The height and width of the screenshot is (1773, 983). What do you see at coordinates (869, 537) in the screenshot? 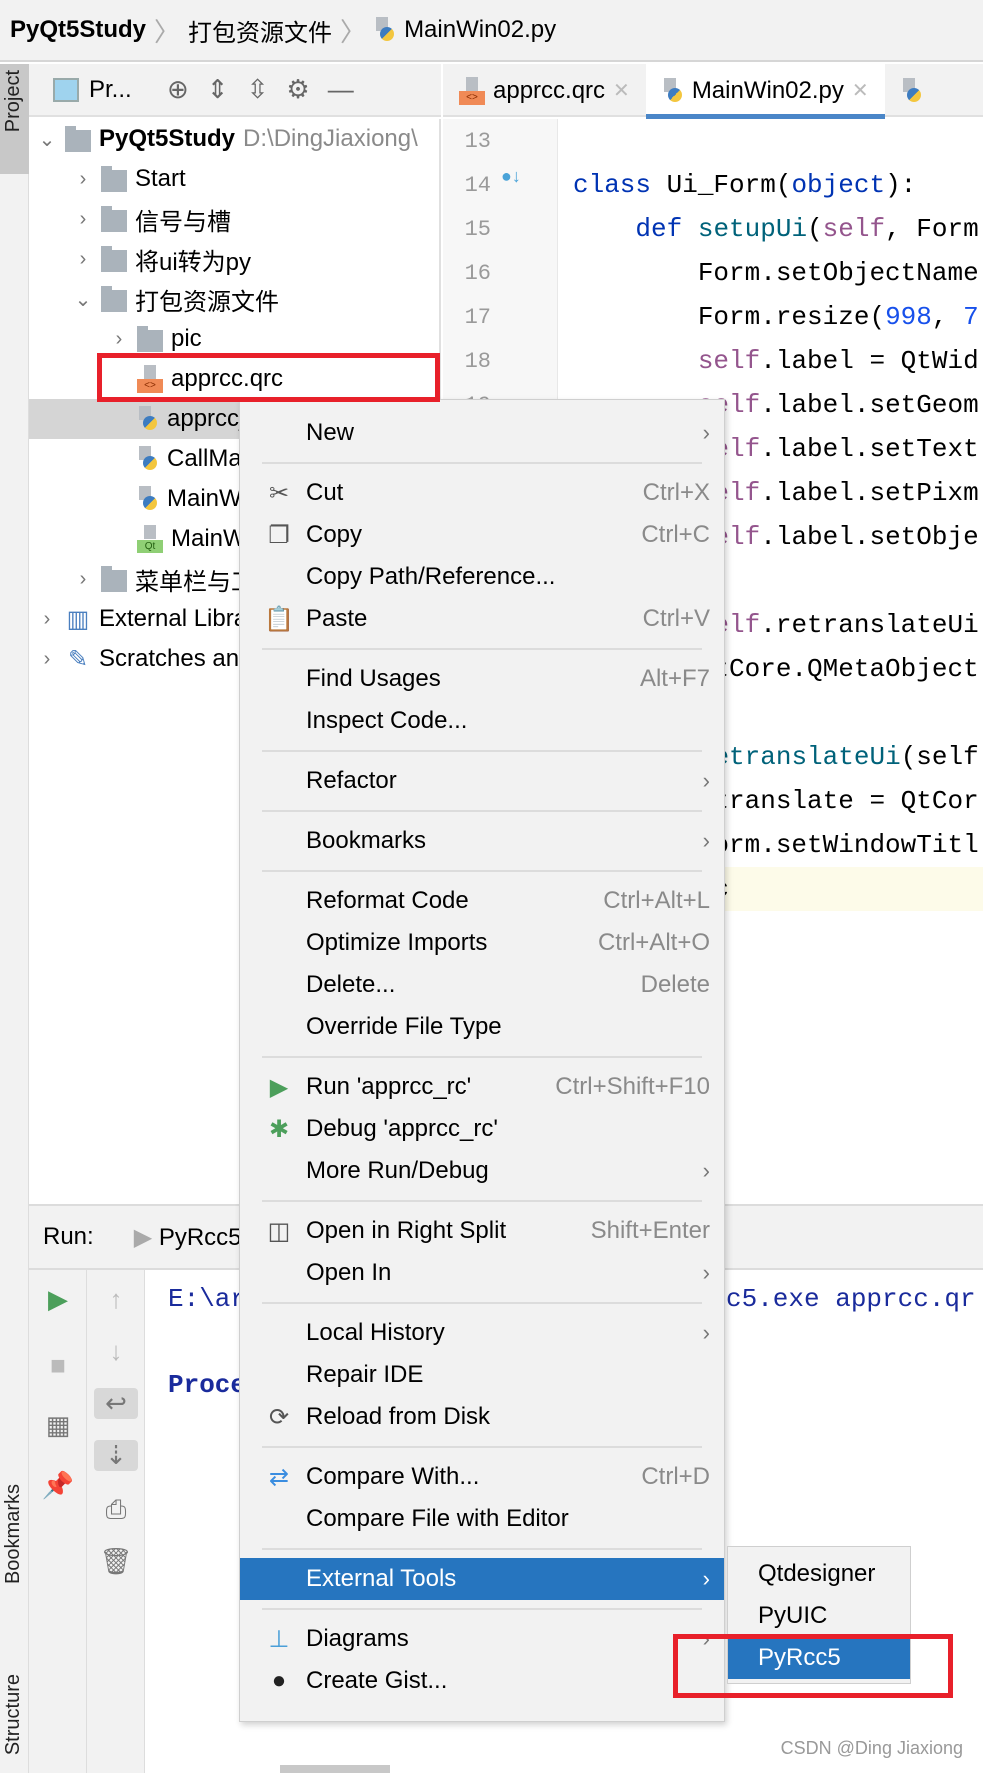
I see `code-token: .label.setObje` at bounding box center [869, 537].